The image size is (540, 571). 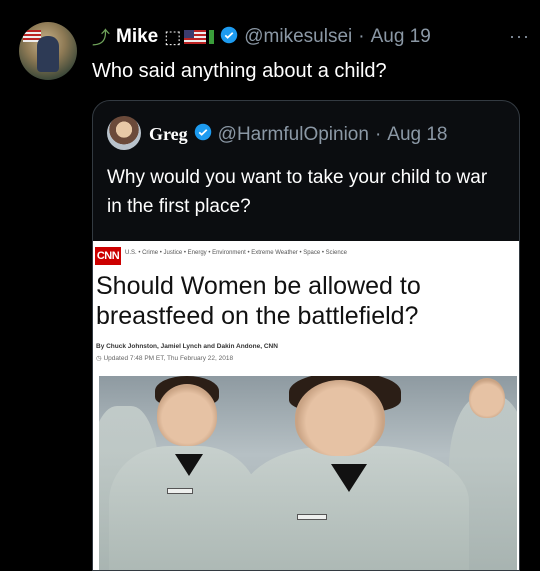 What do you see at coordinates (173, 36) in the screenshot?
I see `symbol-icon: ⬚` at bounding box center [173, 36].